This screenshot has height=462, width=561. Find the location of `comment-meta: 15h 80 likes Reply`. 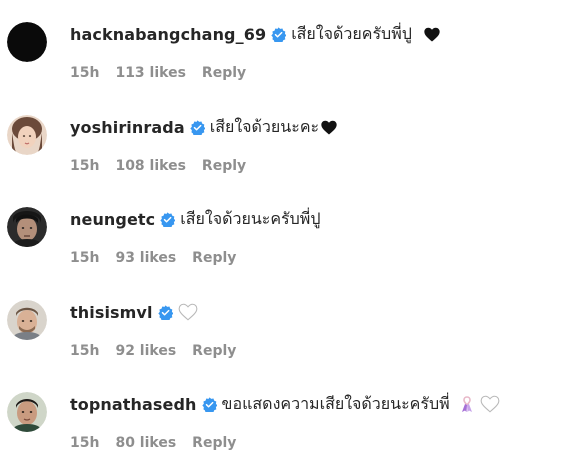

comment-meta: 15h 80 likes Reply is located at coordinates (161, 443).